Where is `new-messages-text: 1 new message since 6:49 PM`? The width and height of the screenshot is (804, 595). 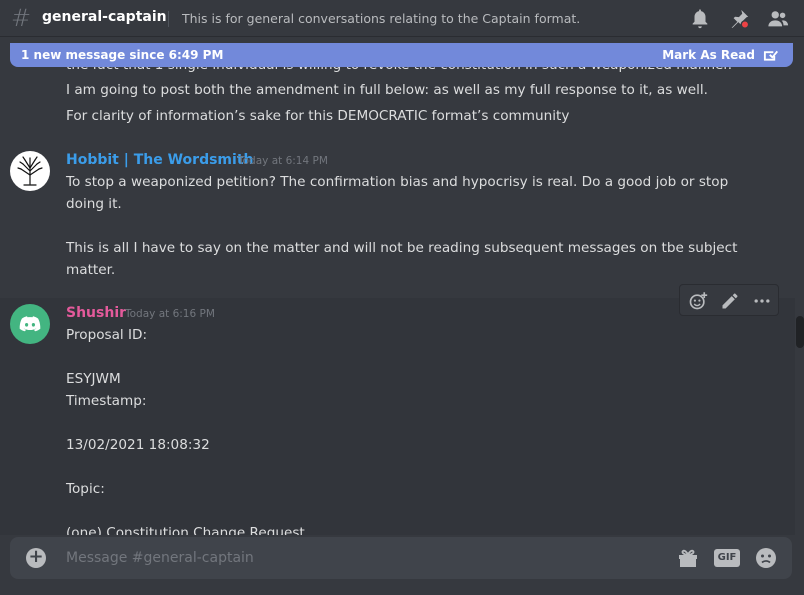
new-messages-text: 1 new message since 6:49 PM is located at coordinates (122, 55).